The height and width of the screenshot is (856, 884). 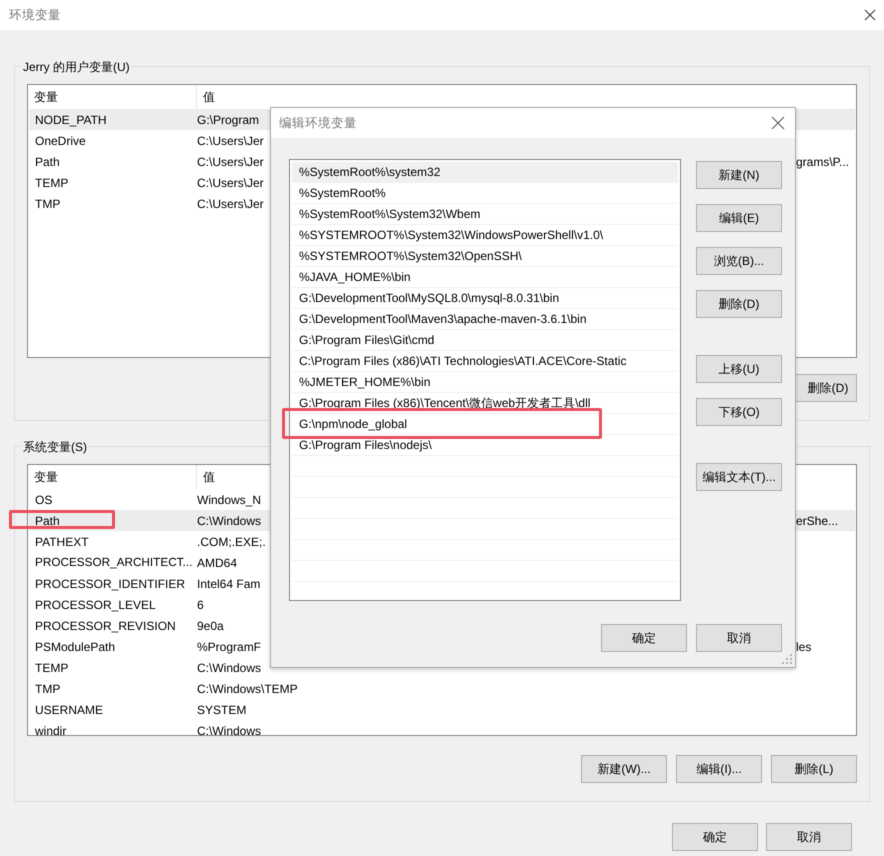 What do you see at coordinates (247, 689) in the screenshot?
I see `variable-value: C:\Windows\TEMP` at bounding box center [247, 689].